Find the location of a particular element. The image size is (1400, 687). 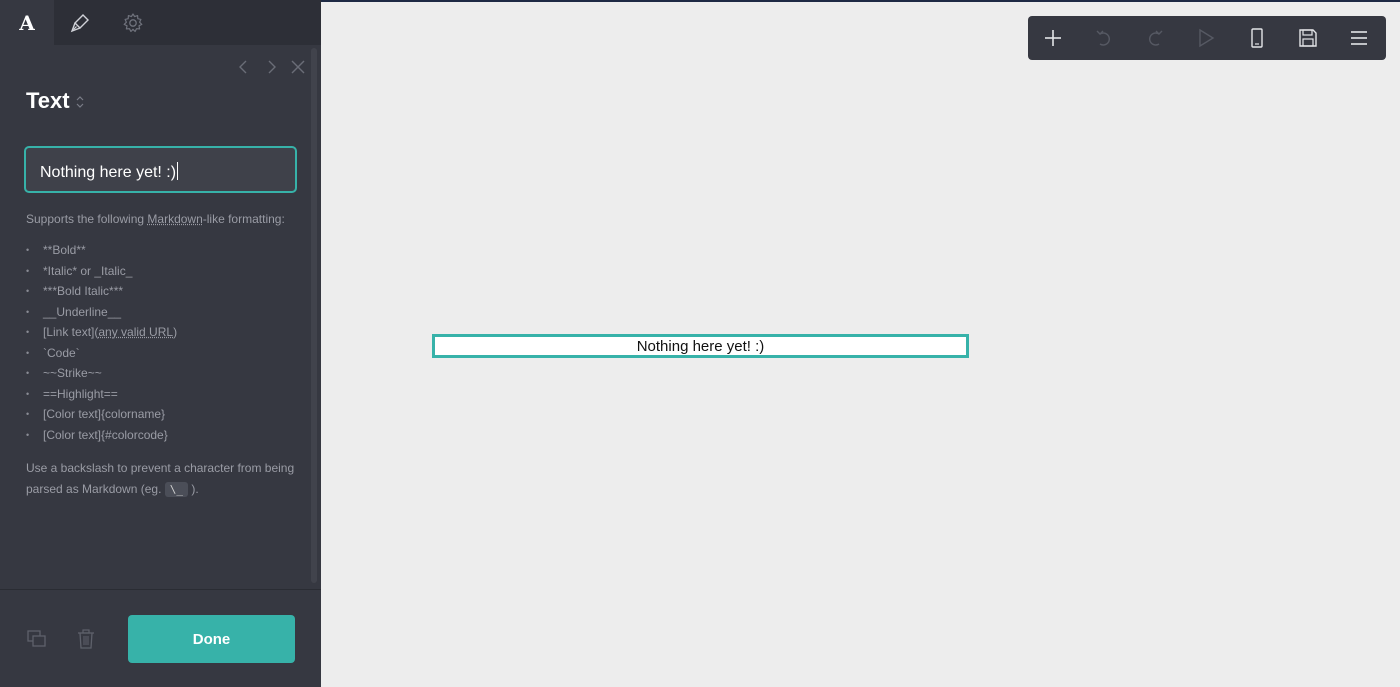

gear-icon is located at coordinates (133, 22).